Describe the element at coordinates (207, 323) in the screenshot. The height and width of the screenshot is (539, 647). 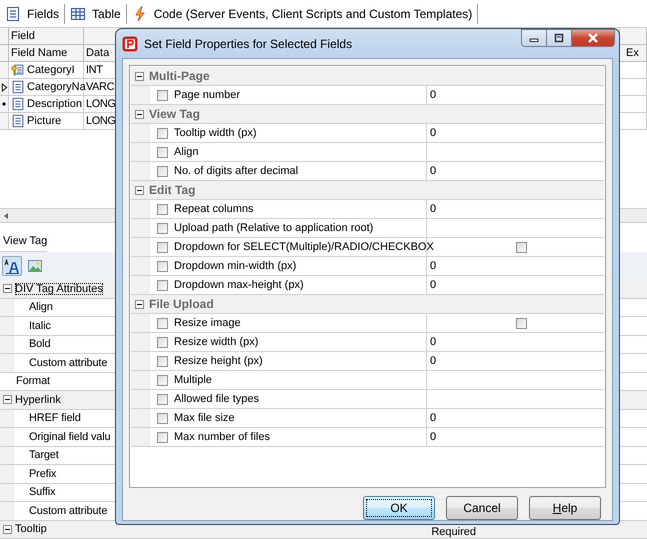
I see `property-name: Resize image` at that location.